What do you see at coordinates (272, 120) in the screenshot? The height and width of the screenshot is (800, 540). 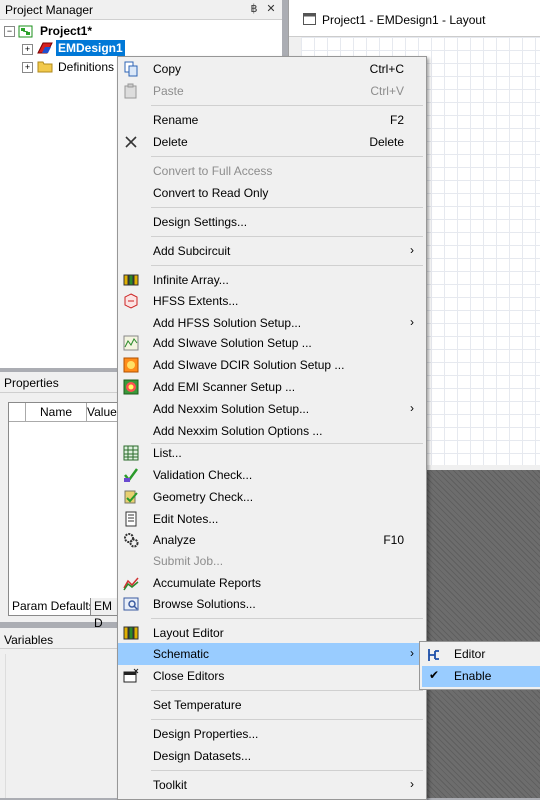 I see `menu-item-rename: Rename F2` at bounding box center [272, 120].